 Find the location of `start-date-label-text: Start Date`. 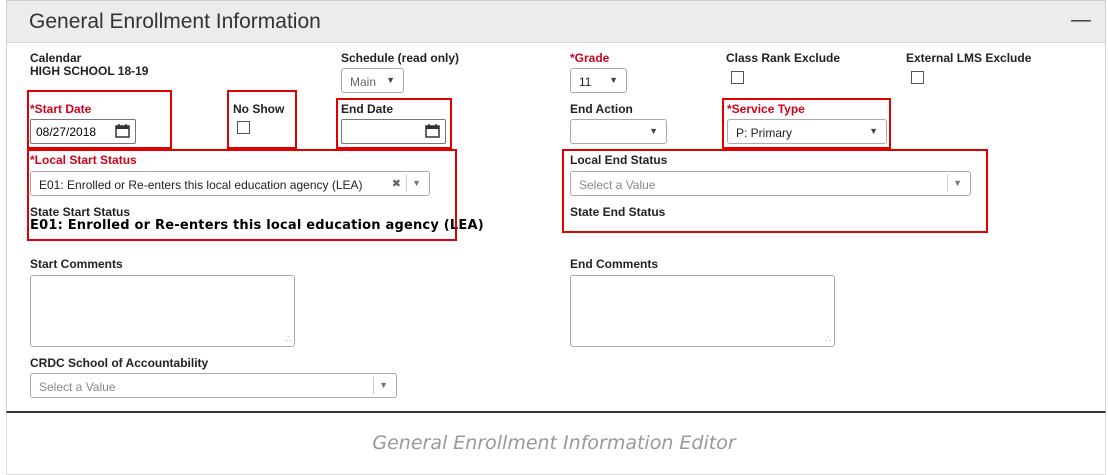

start-date-label-text: Start Date is located at coordinates (63, 109).